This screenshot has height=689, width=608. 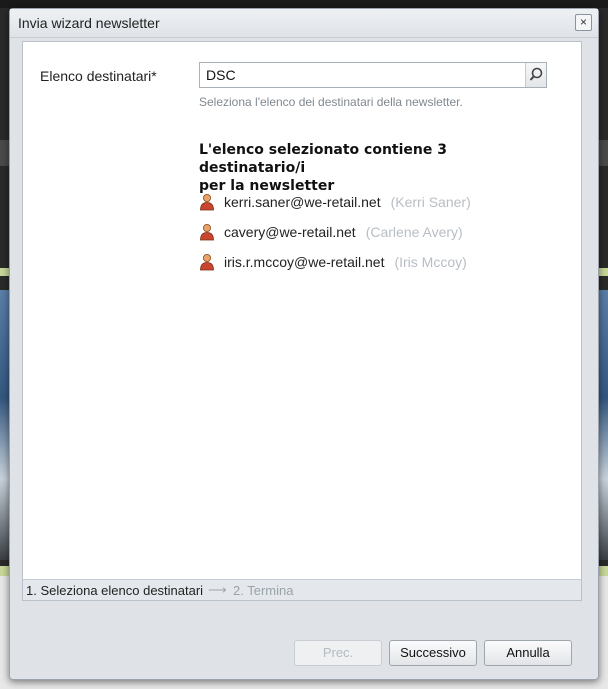 What do you see at coordinates (304, 262) in the screenshot?
I see `recipient-email: iris.r.mccoy@we-retail.net` at bounding box center [304, 262].